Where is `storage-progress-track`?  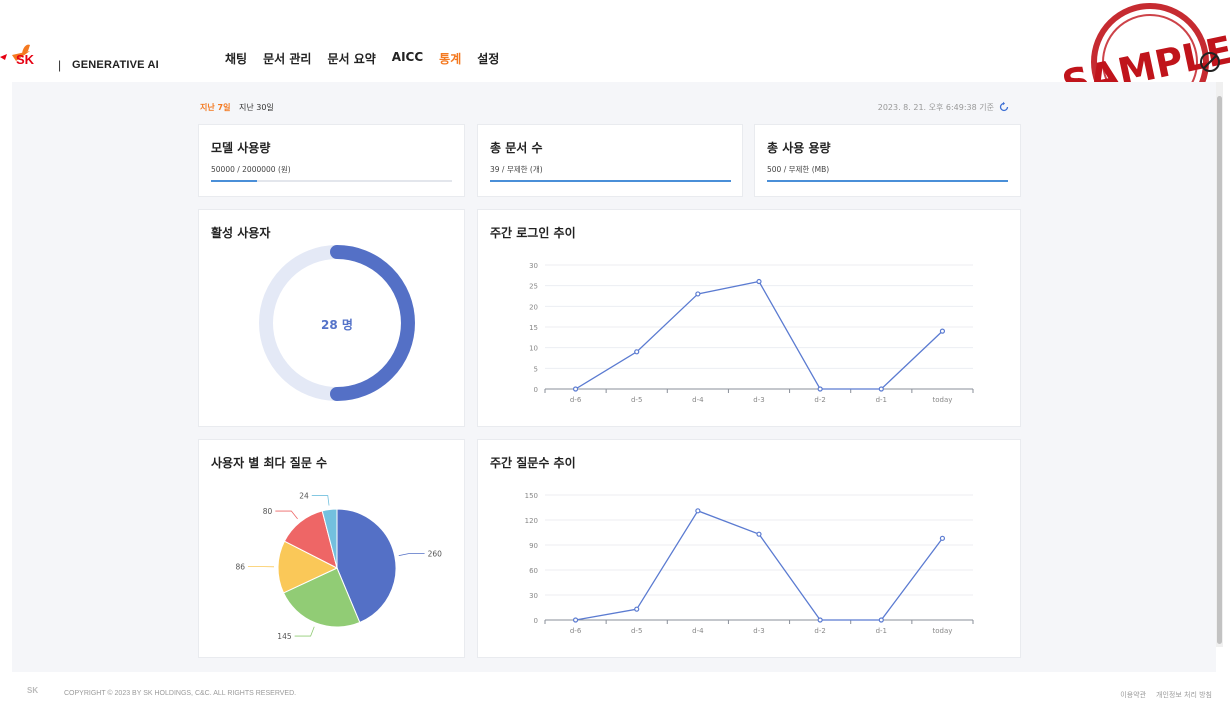
storage-progress-track is located at coordinates (887, 181).